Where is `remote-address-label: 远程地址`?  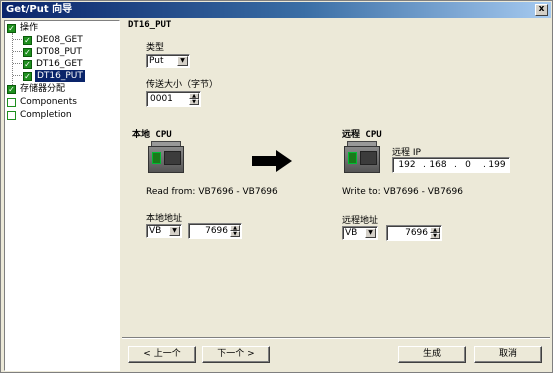
remote-address-label: 远程地址 is located at coordinates (360, 221).